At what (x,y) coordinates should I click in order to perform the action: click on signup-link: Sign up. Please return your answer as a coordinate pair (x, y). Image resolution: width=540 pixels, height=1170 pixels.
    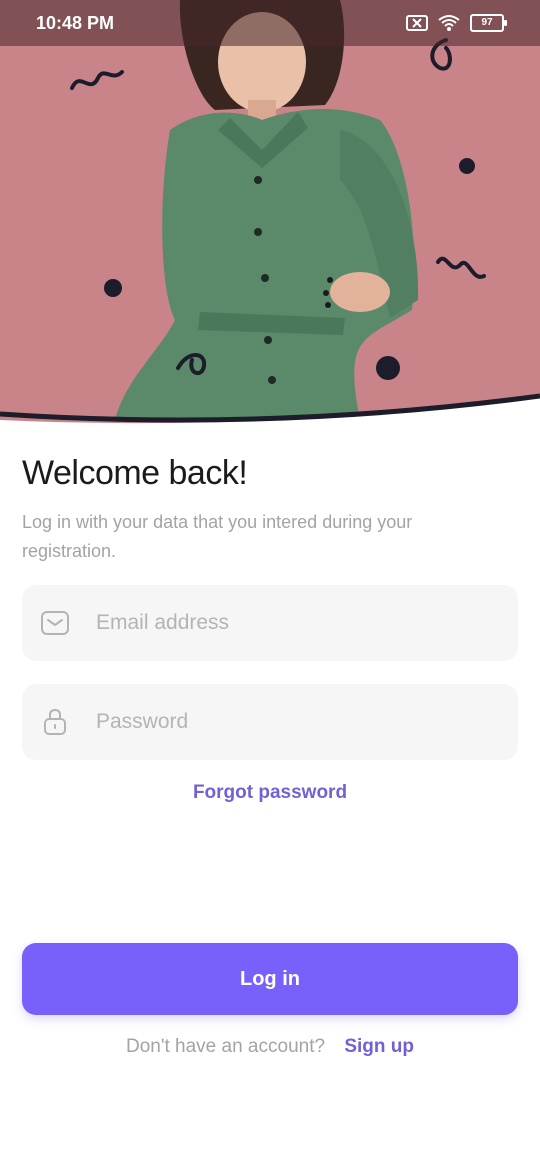
    Looking at the image, I should click on (379, 1046).